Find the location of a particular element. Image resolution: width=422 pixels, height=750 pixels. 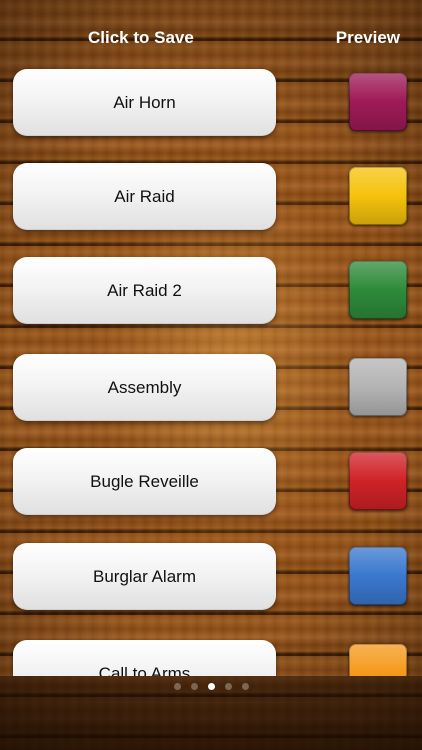

list-item: Air Horn is located at coordinates (211, 104).